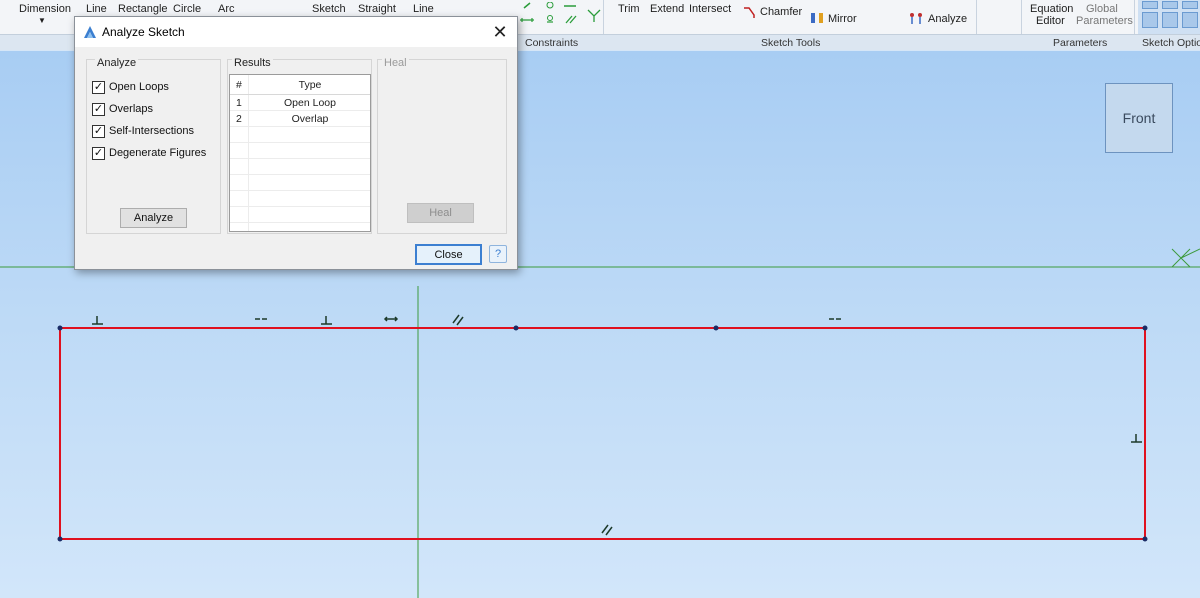 Image resolution: width=1200 pixels, height=598 pixels. I want to click on table-header-row: # Type, so click(300, 85).